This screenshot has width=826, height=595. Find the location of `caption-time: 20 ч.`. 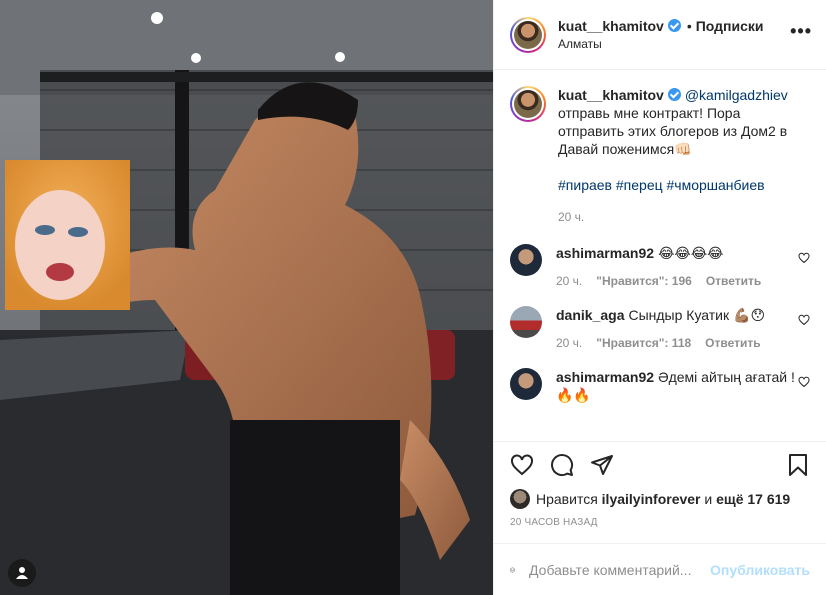

caption-time: 20 ч. is located at coordinates (571, 217).